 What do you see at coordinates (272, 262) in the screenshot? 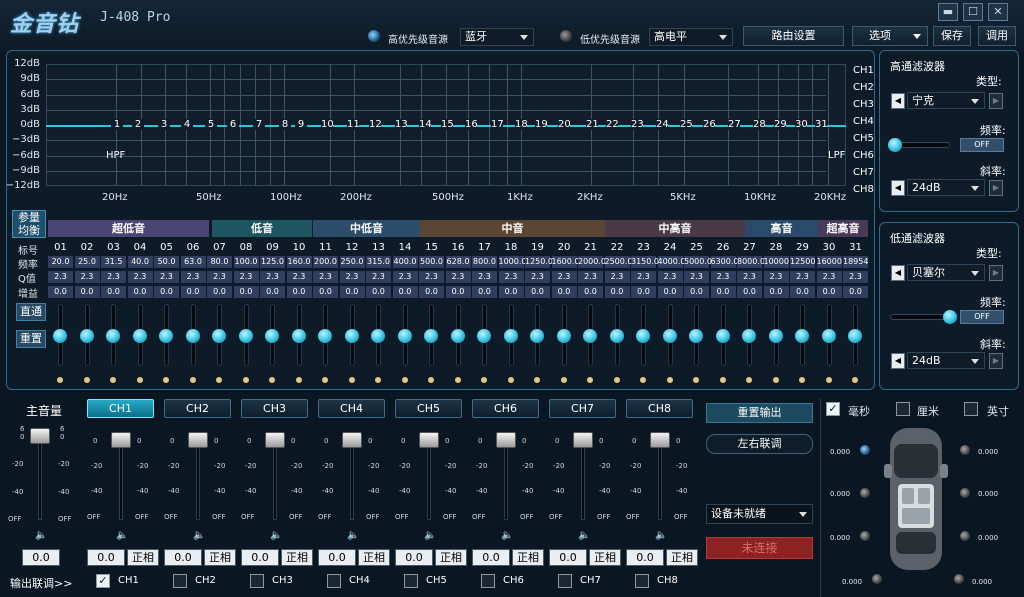
I see `freq-cell: 125.0` at bounding box center [272, 262].